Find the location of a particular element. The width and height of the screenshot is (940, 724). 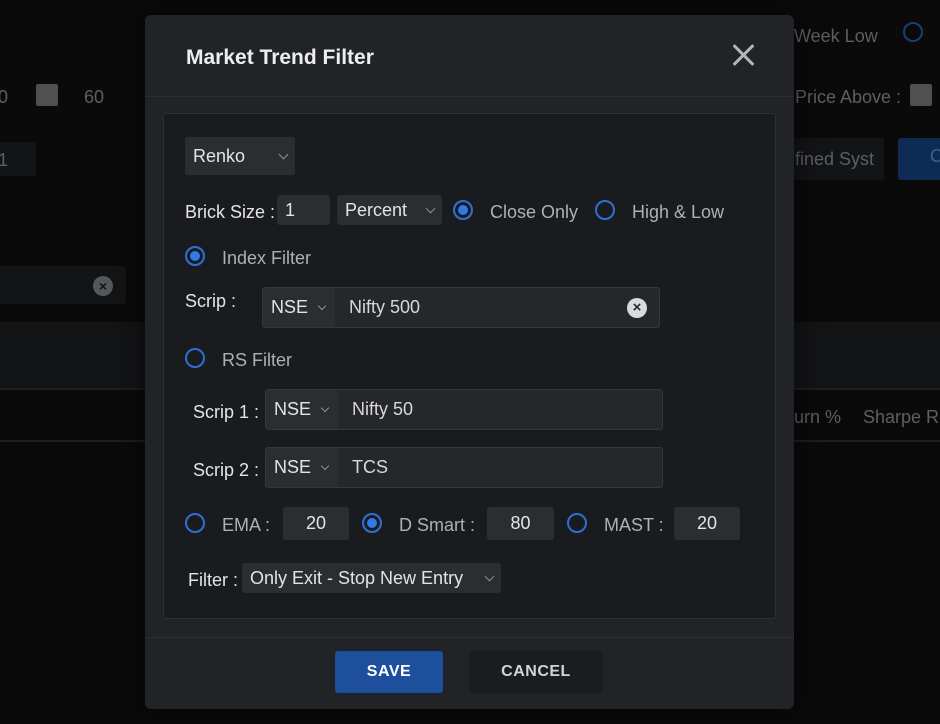

brick-unit-value: Percent is located at coordinates (376, 209).